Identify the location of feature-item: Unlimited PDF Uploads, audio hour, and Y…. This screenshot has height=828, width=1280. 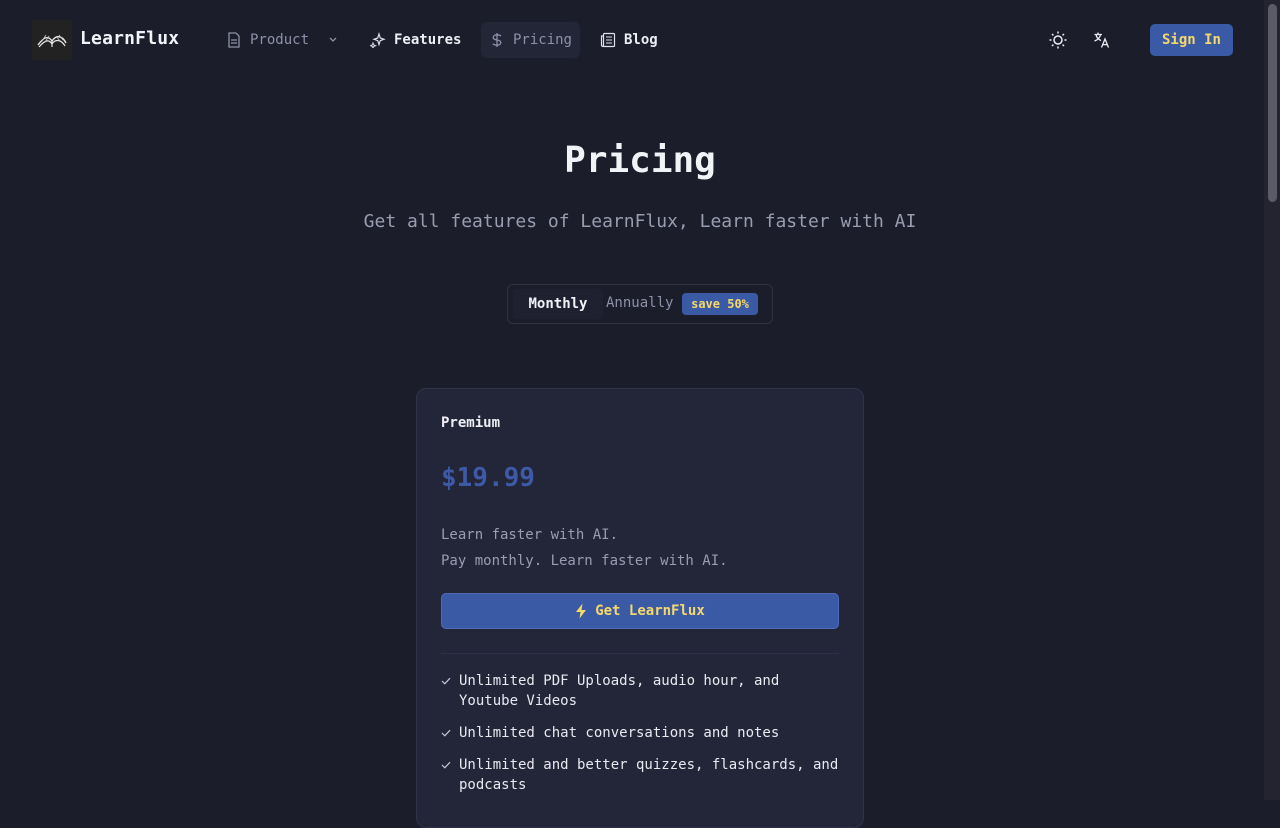
(642, 691).